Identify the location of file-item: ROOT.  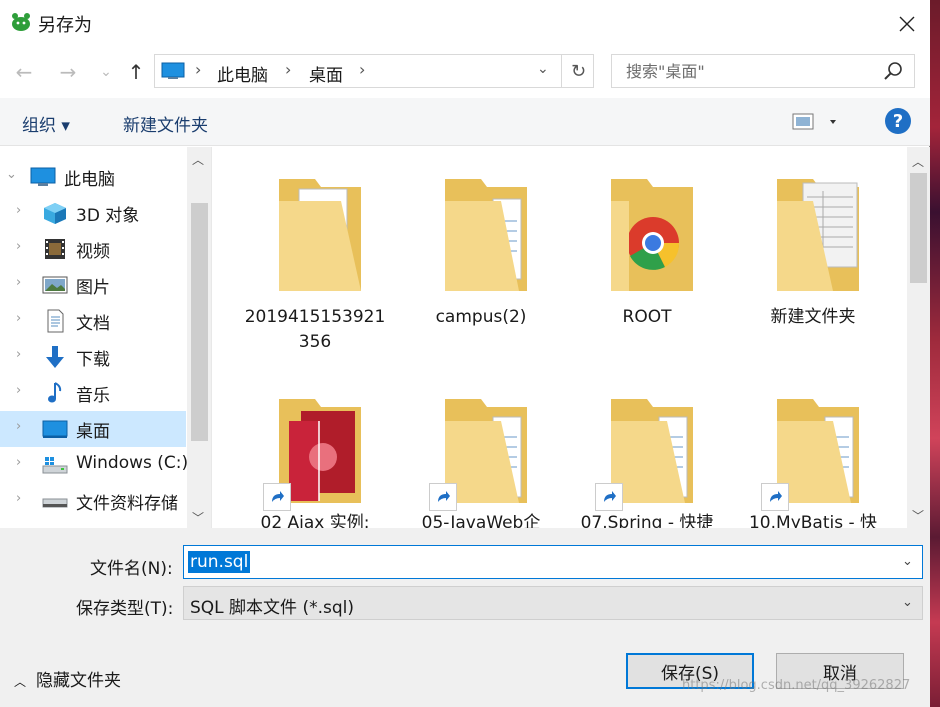
(647, 247).